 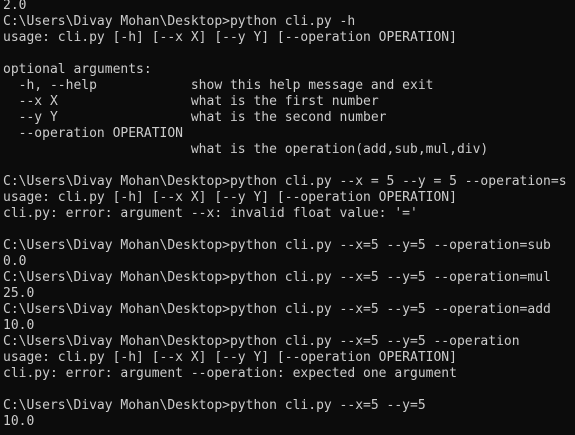 What do you see at coordinates (15, 261) in the screenshot?
I see `terminal-line: 0.0` at bounding box center [15, 261].